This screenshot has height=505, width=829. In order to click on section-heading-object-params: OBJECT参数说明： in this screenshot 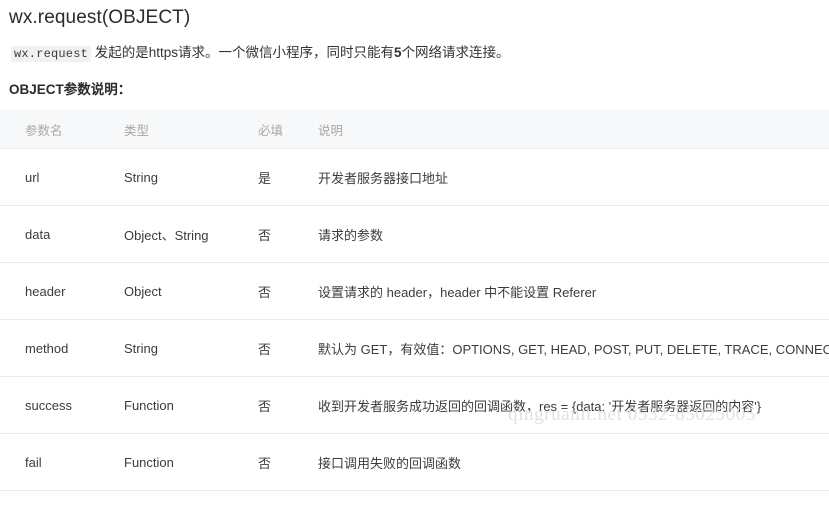, I will do `click(70, 89)`.